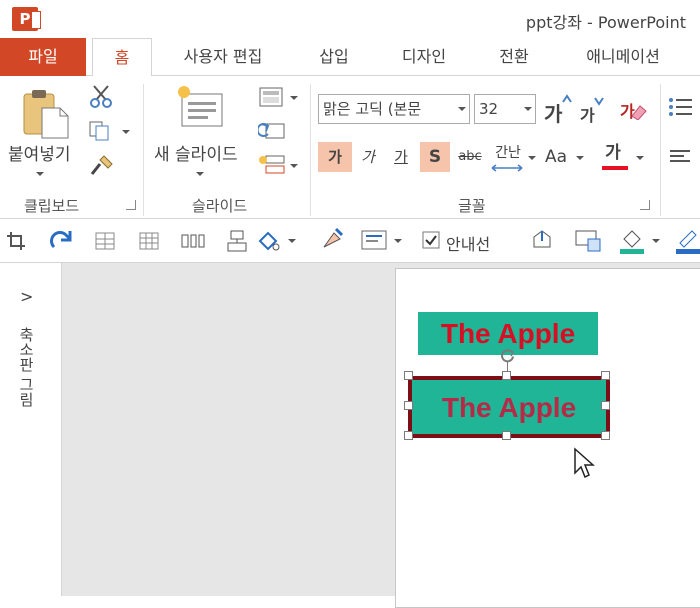  What do you see at coordinates (514, 57) in the screenshot?
I see `tab-transitions: 전환` at bounding box center [514, 57].